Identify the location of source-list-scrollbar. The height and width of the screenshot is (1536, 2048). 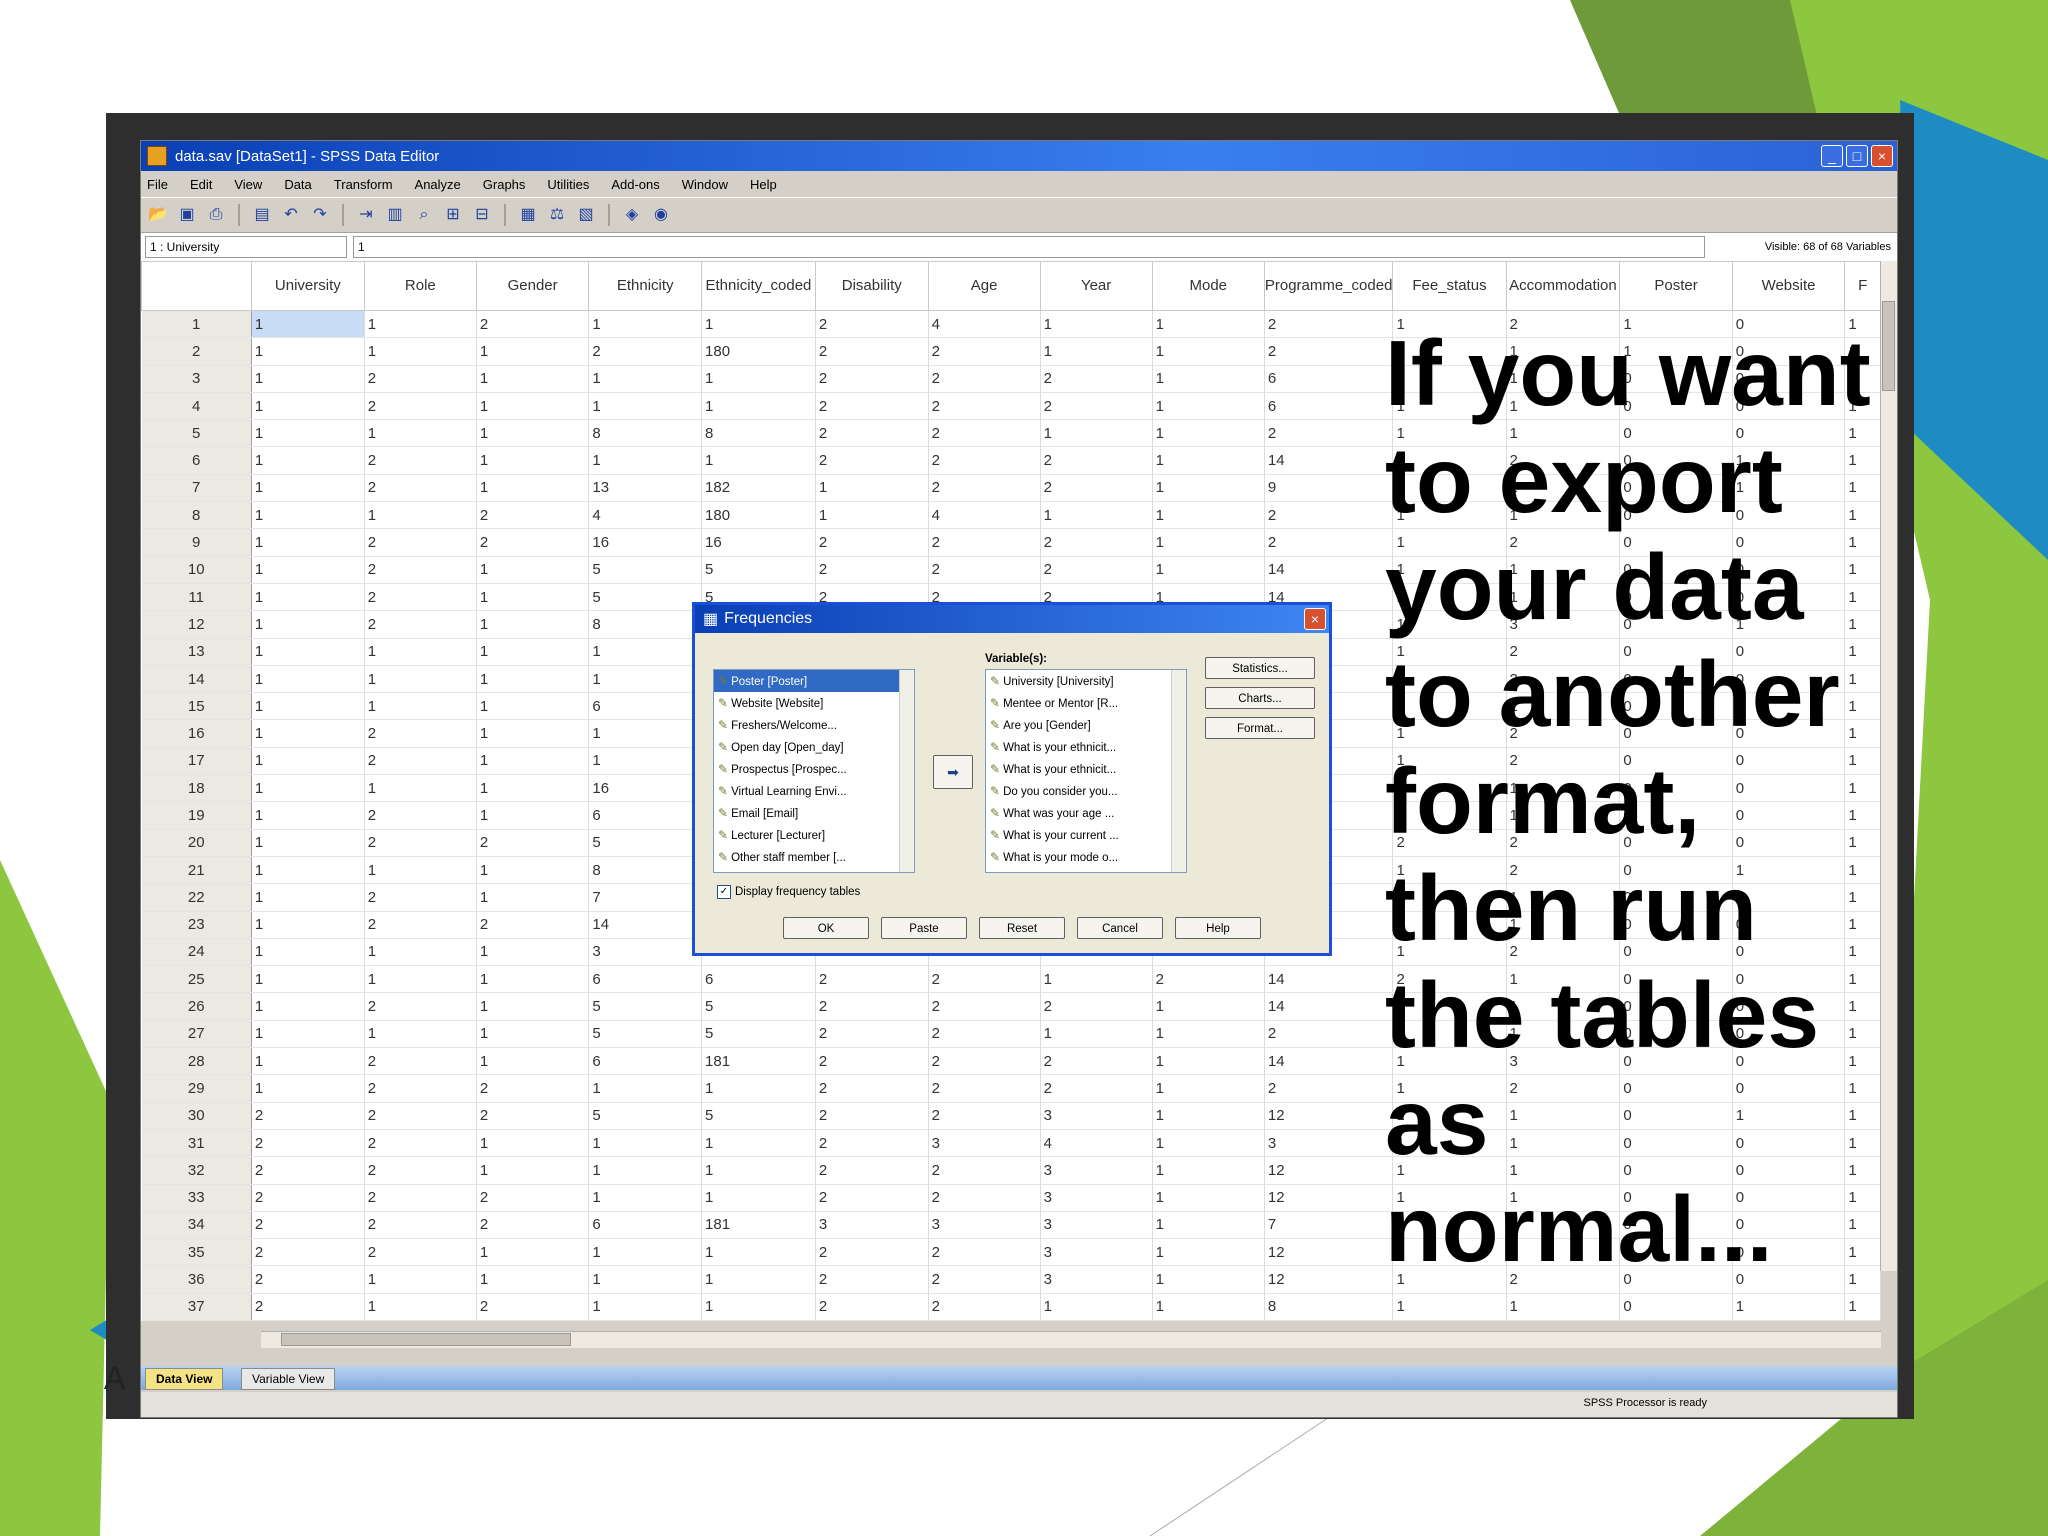
(906, 771).